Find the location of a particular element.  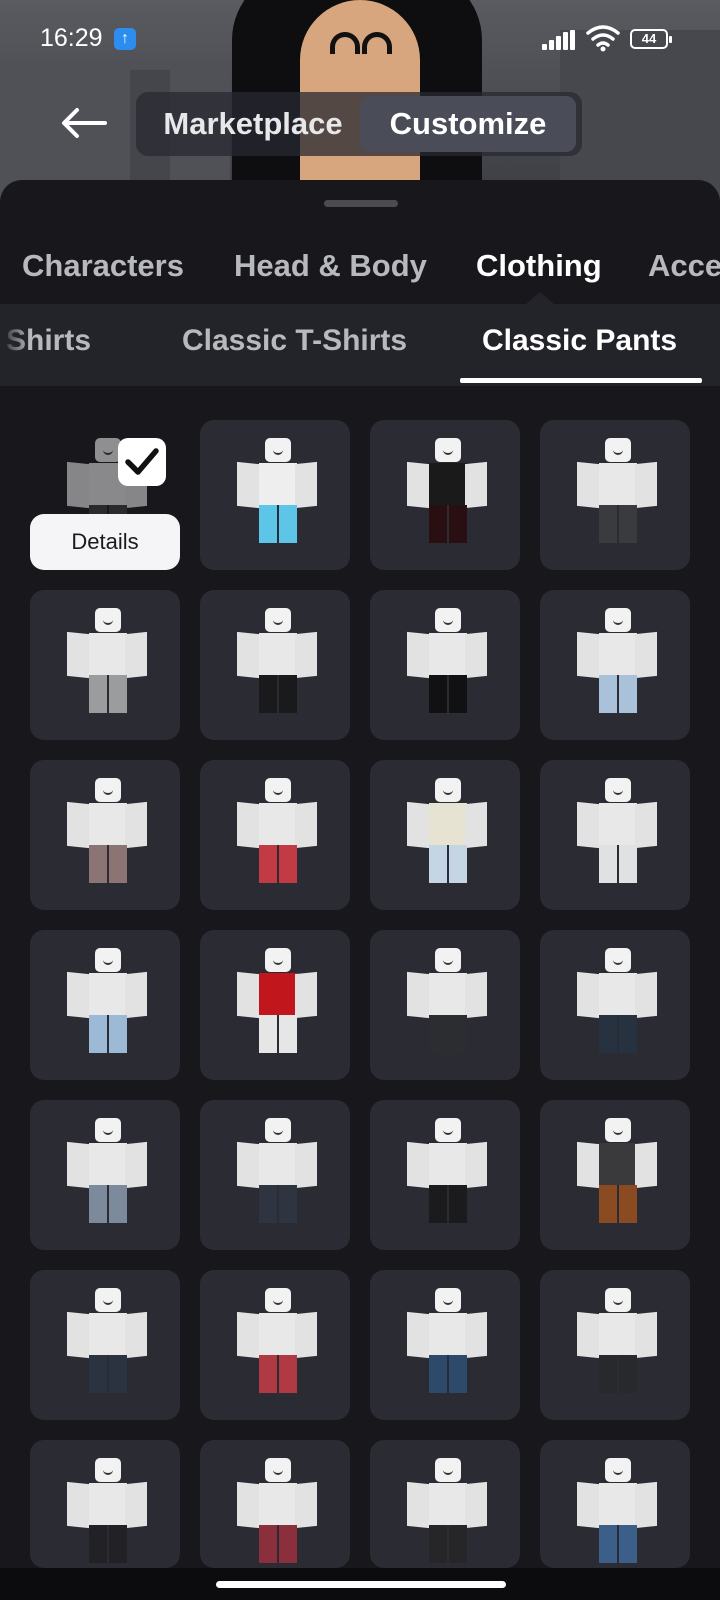

cellular-signal-icon is located at coordinates (559, 40).